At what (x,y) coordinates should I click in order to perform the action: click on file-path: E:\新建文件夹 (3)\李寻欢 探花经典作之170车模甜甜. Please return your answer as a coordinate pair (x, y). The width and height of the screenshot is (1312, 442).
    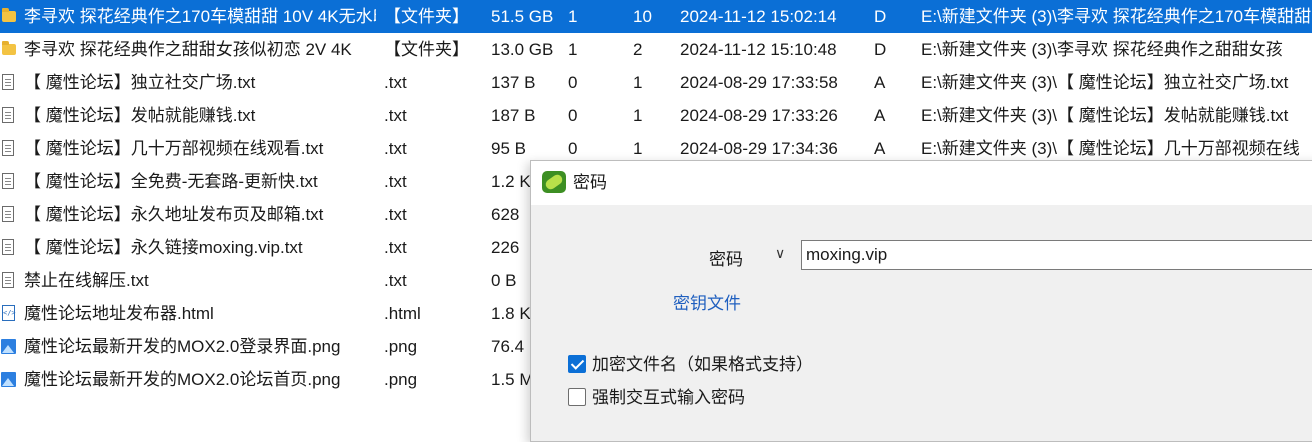
    Looking at the image, I should click on (1116, 16).